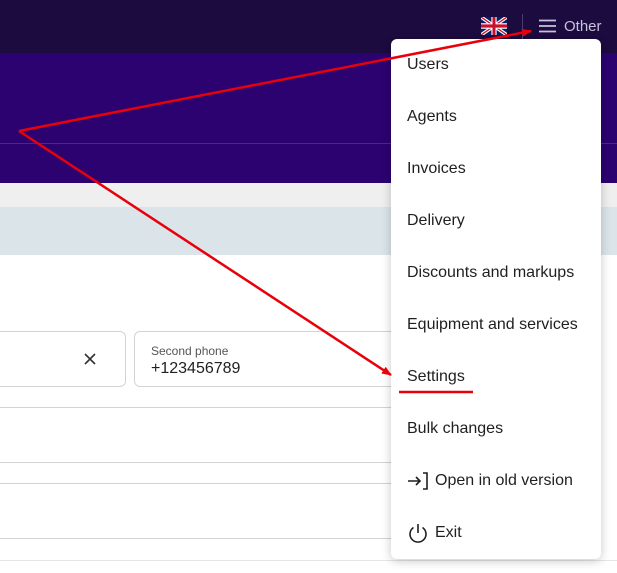 The image size is (617, 573). What do you see at coordinates (284, 359) in the screenshot?
I see `second-phone-field: Second phone +123456789` at bounding box center [284, 359].